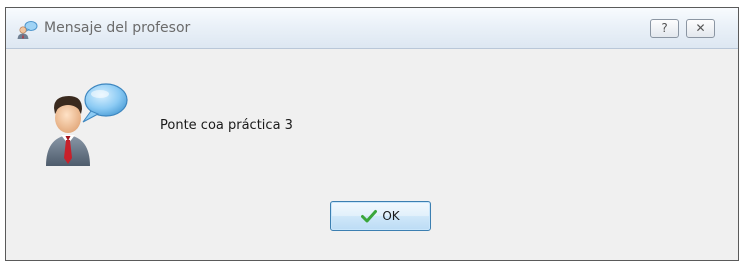  What do you see at coordinates (226, 125) in the screenshot?
I see `message-text: Ponte coa práctica 3` at bounding box center [226, 125].